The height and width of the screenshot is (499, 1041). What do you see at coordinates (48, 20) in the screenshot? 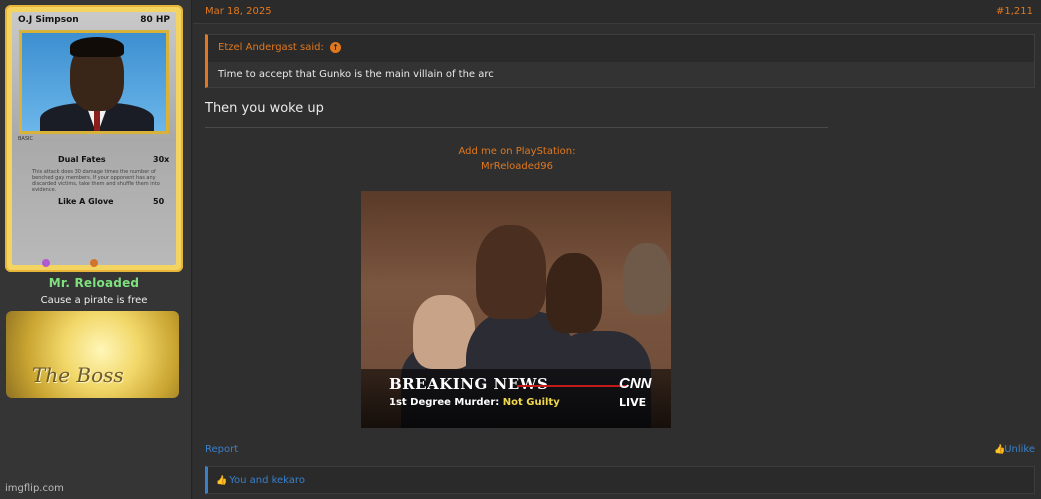
I see `card-name: O.J Simpson` at bounding box center [48, 20].